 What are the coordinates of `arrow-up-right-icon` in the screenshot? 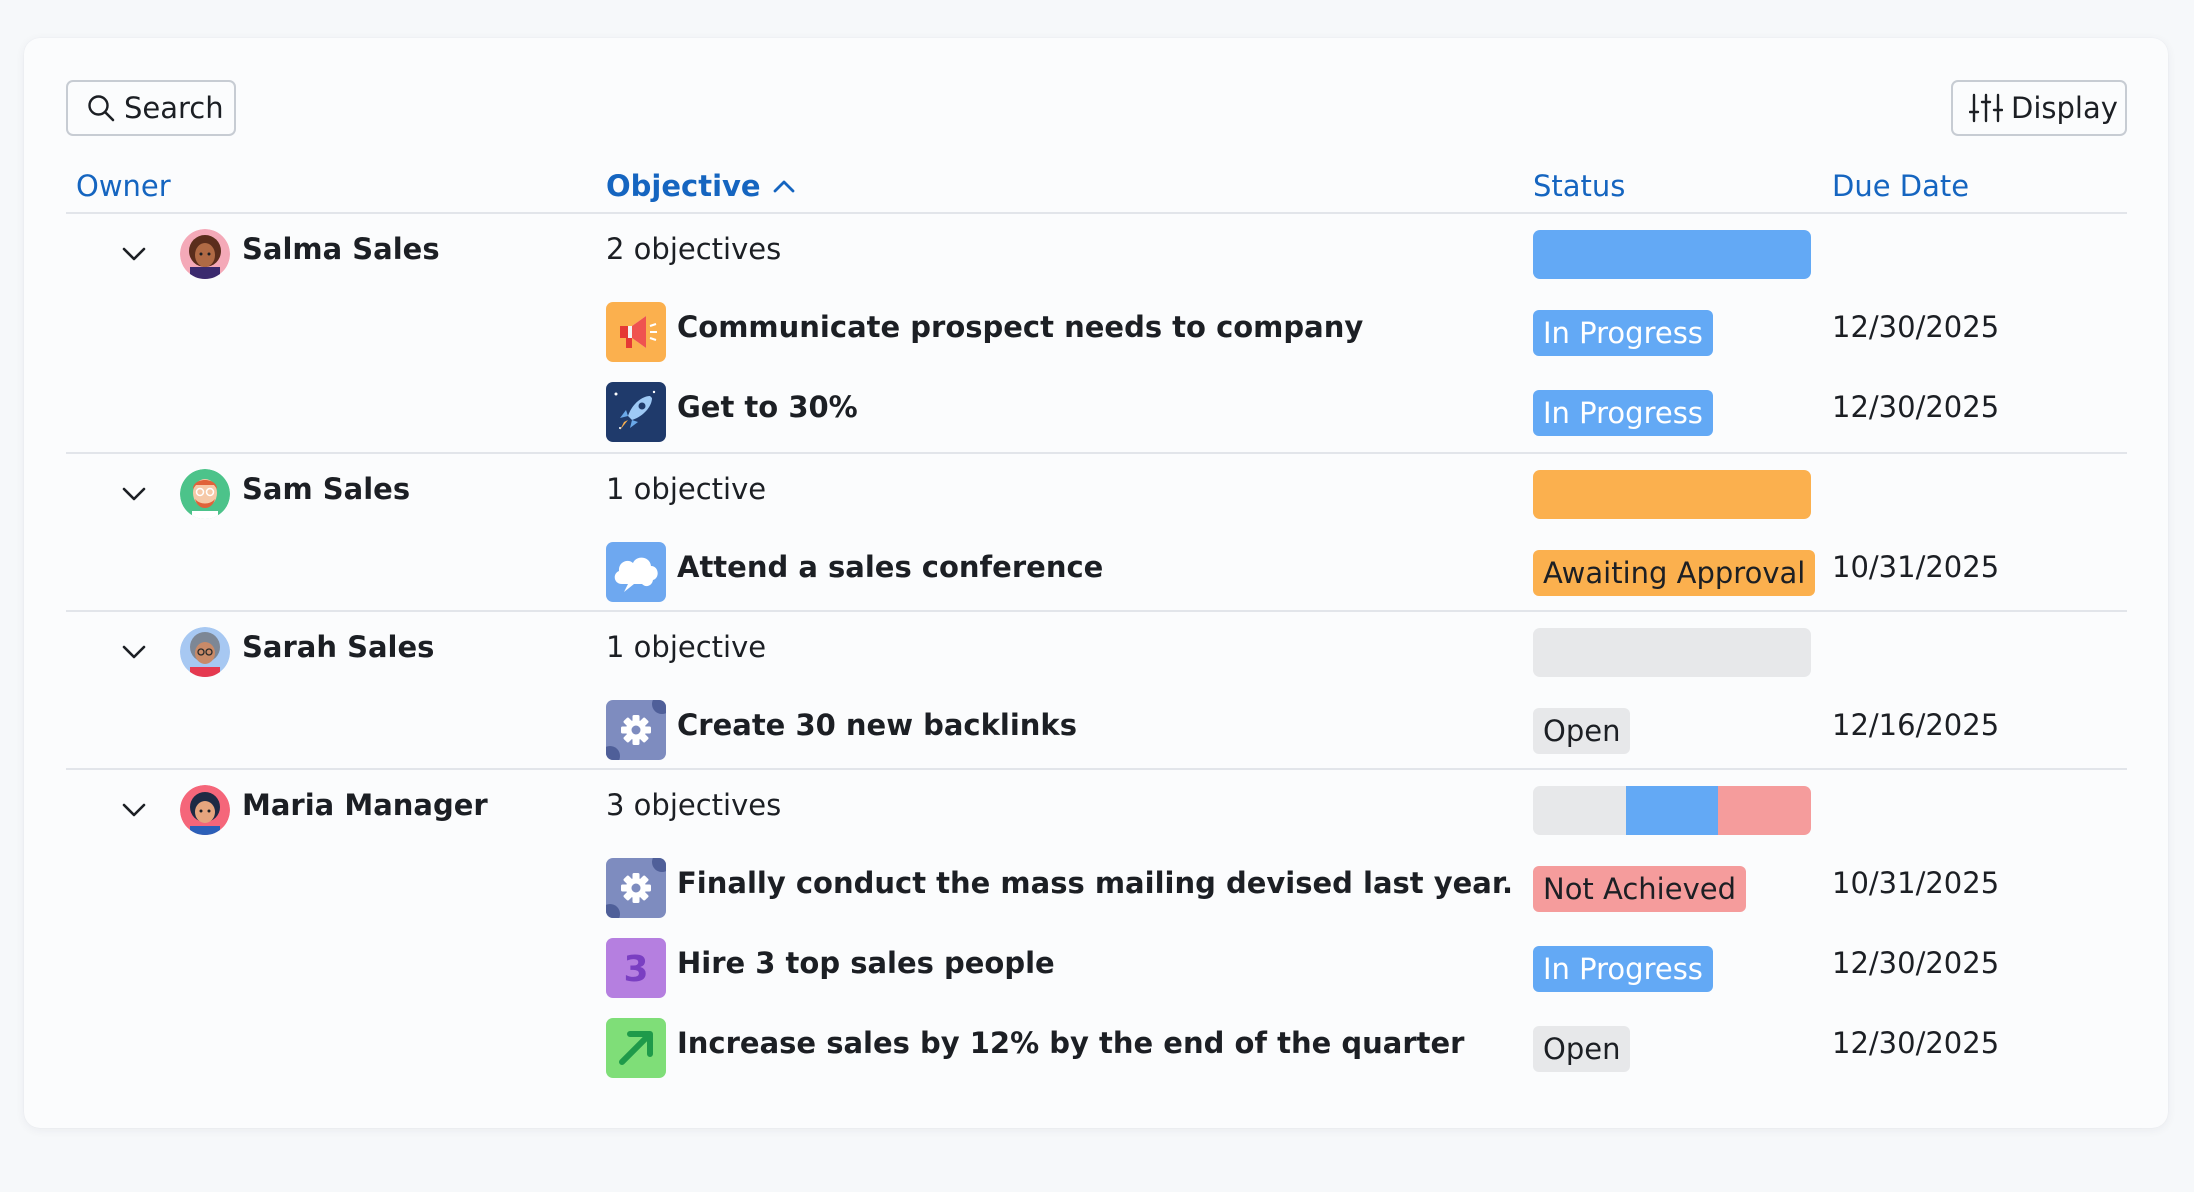 It's located at (636, 1048).